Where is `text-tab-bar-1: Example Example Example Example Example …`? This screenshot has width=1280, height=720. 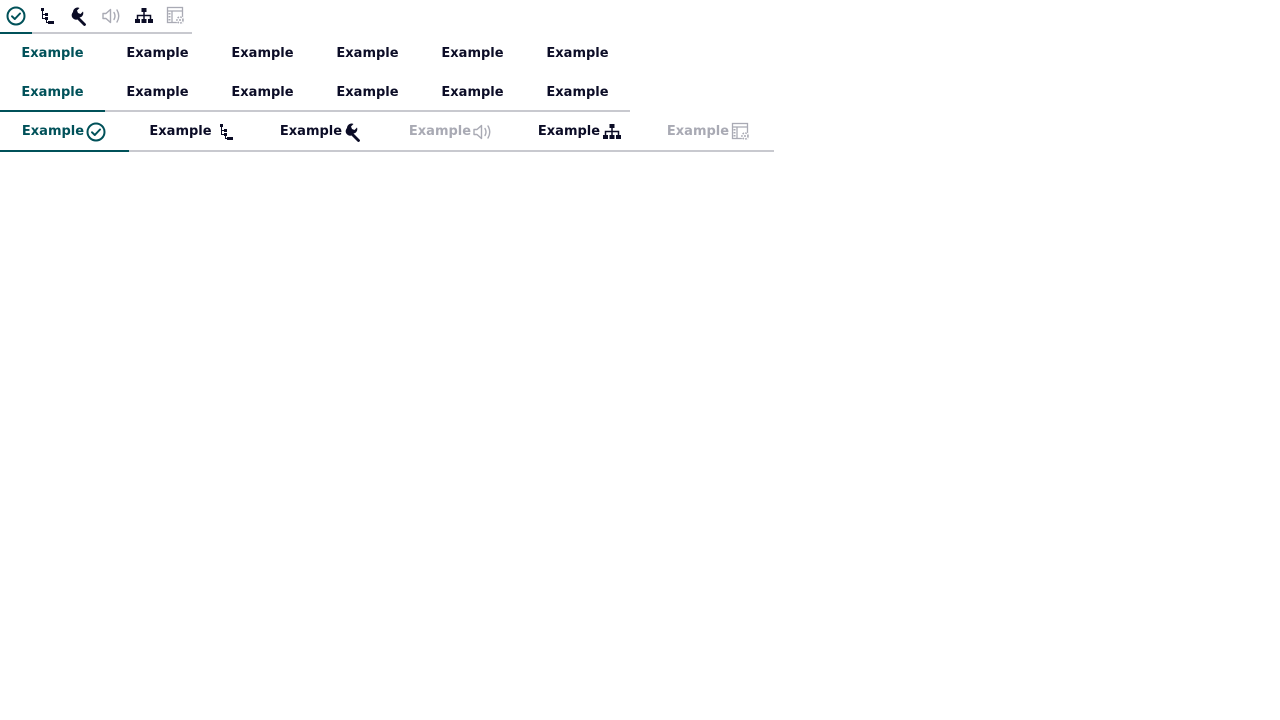
text-tab-bar-1: Example Example Example Example Example … is located at coordinates (315, 53).